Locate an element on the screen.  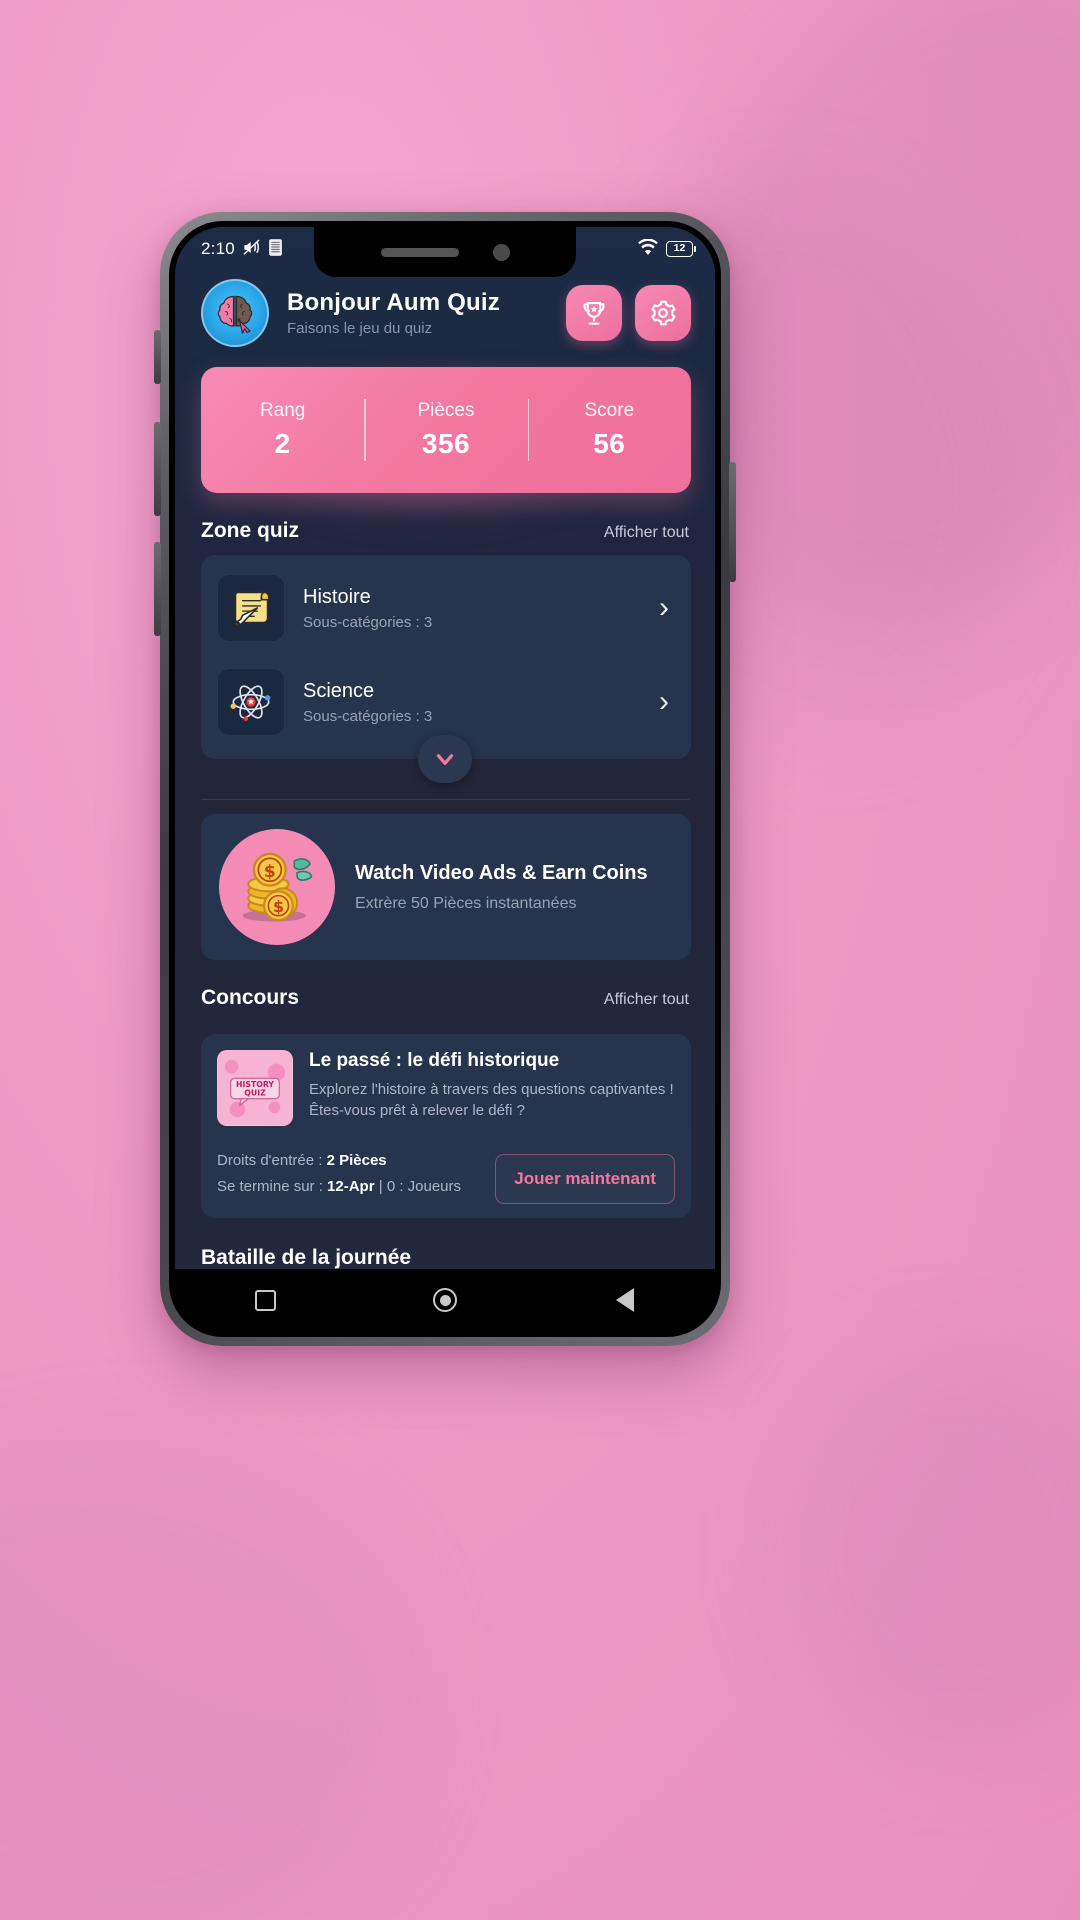
status-time: 2:10 is located at coordinates (218, 248).